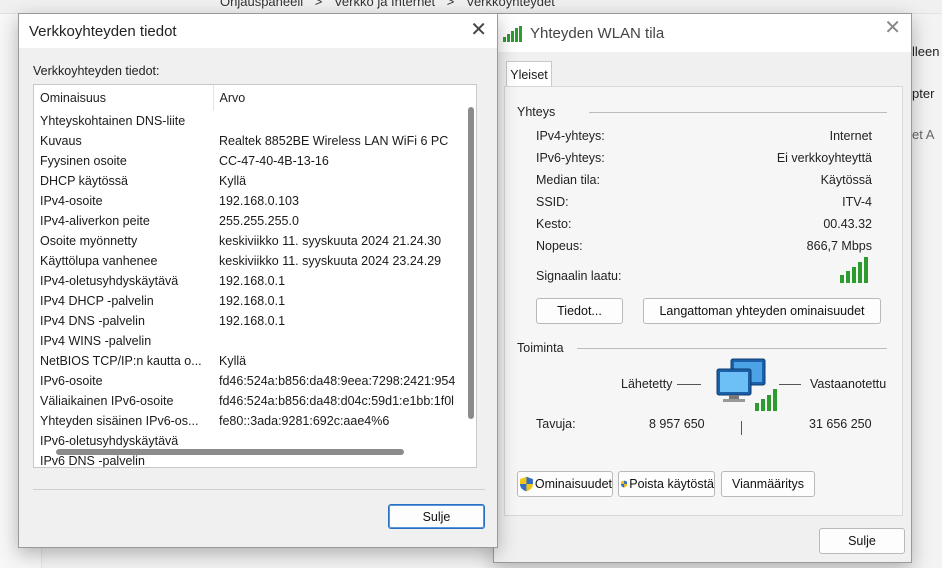 The image size is (942, 568). What do you see at coordinates (510, 4) in the screenshot?
I see `breadcrumb-item: Verkkoyhteydet` at bounding box center [510, 4].